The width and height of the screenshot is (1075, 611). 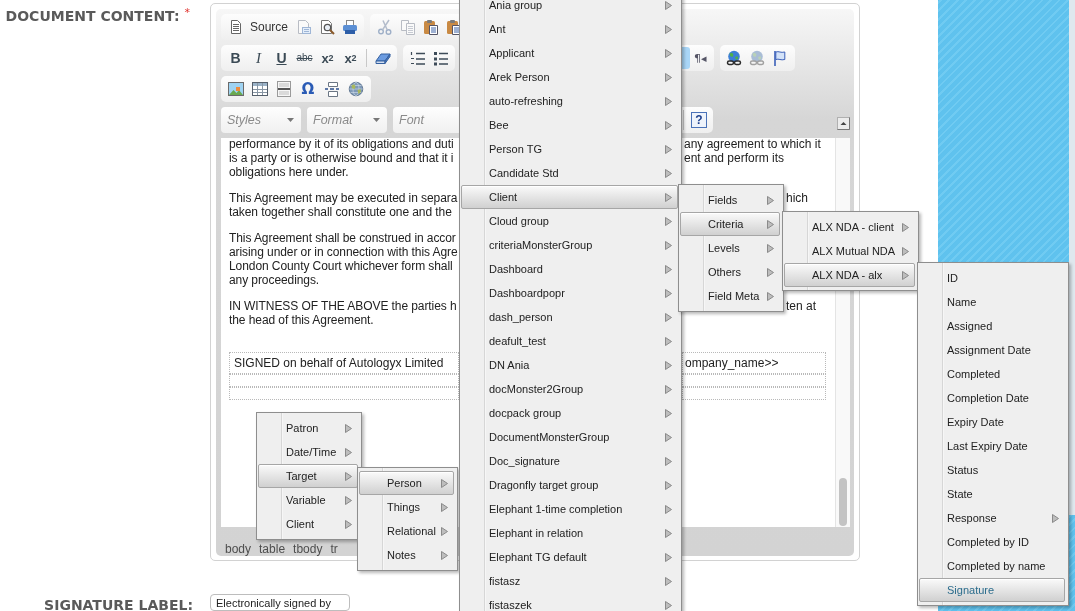 I want to click on globe-link-icon, so click(x=734, y=58).